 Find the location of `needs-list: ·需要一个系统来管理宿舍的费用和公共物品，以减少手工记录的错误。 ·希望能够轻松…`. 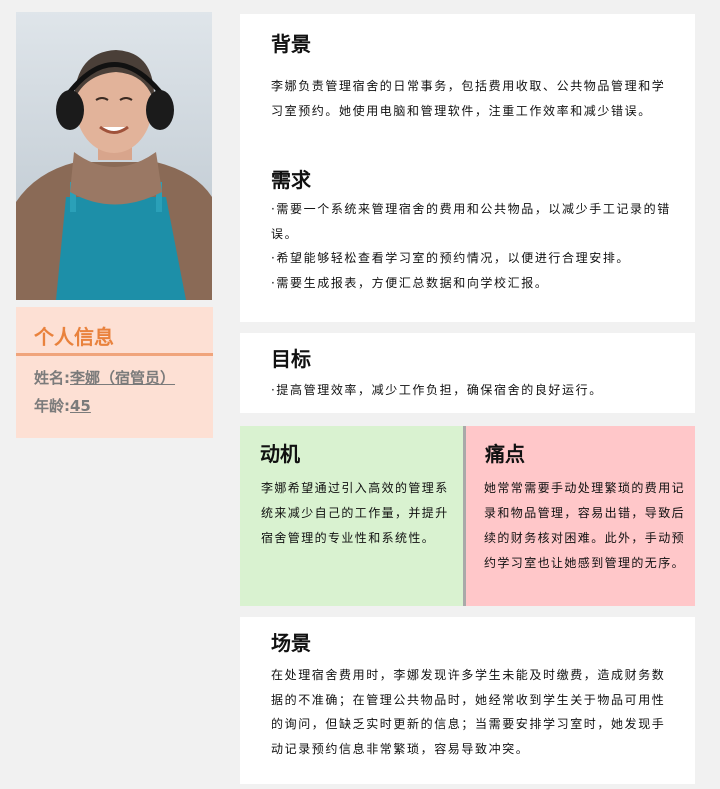

needs-list: ·需要一个系统来管理宿舍的费用和公共物品，以减少手工记录的错误。 ·希望能够轻松… is located at coordinates (471, 246).